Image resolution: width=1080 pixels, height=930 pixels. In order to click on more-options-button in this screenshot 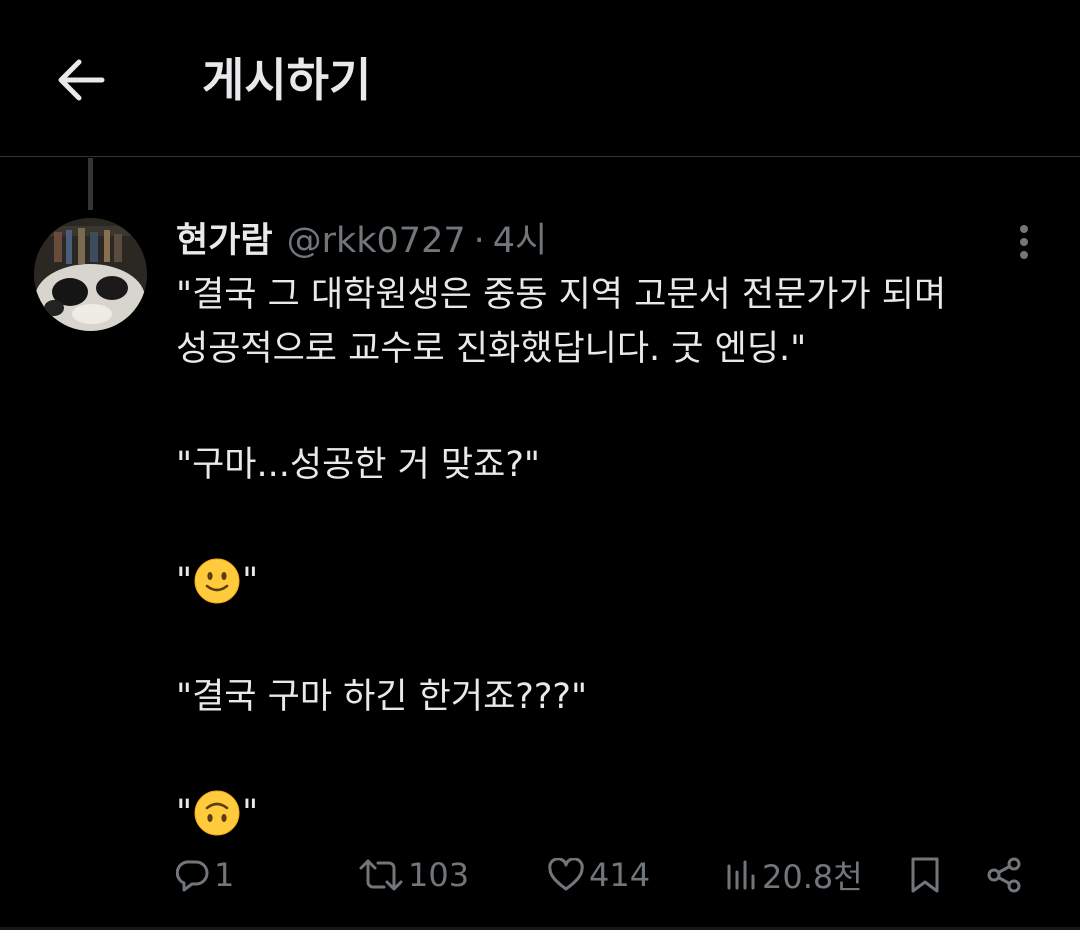, I will do `click(1024, 242)`.